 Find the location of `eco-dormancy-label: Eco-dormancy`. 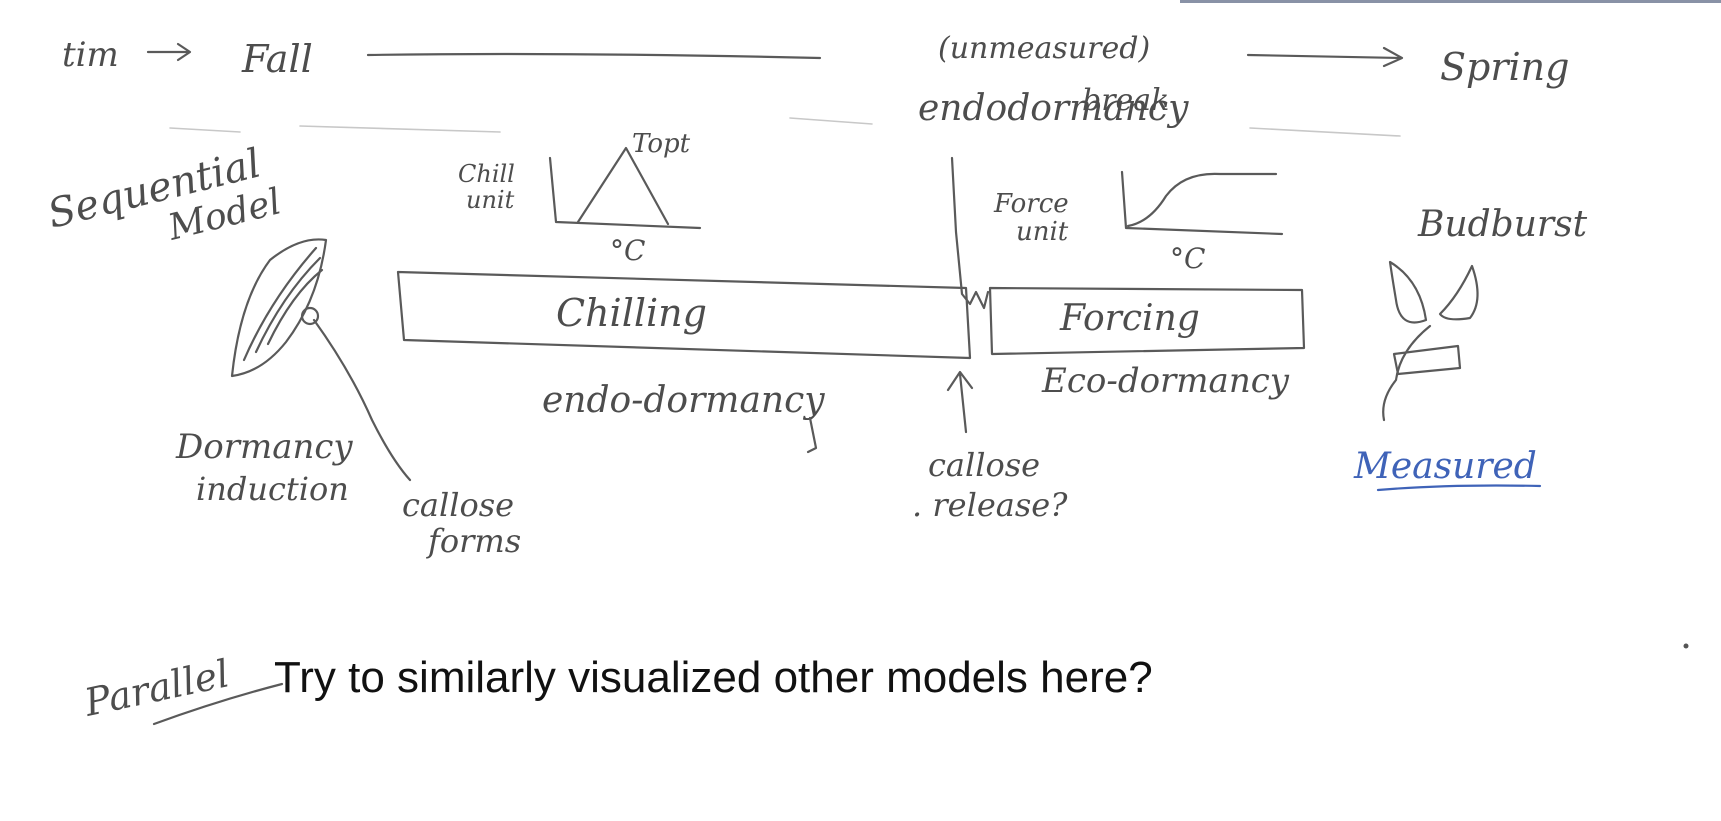

eco-dormancy-label: Eco-dormancy is located at coordinates (1165, 381).